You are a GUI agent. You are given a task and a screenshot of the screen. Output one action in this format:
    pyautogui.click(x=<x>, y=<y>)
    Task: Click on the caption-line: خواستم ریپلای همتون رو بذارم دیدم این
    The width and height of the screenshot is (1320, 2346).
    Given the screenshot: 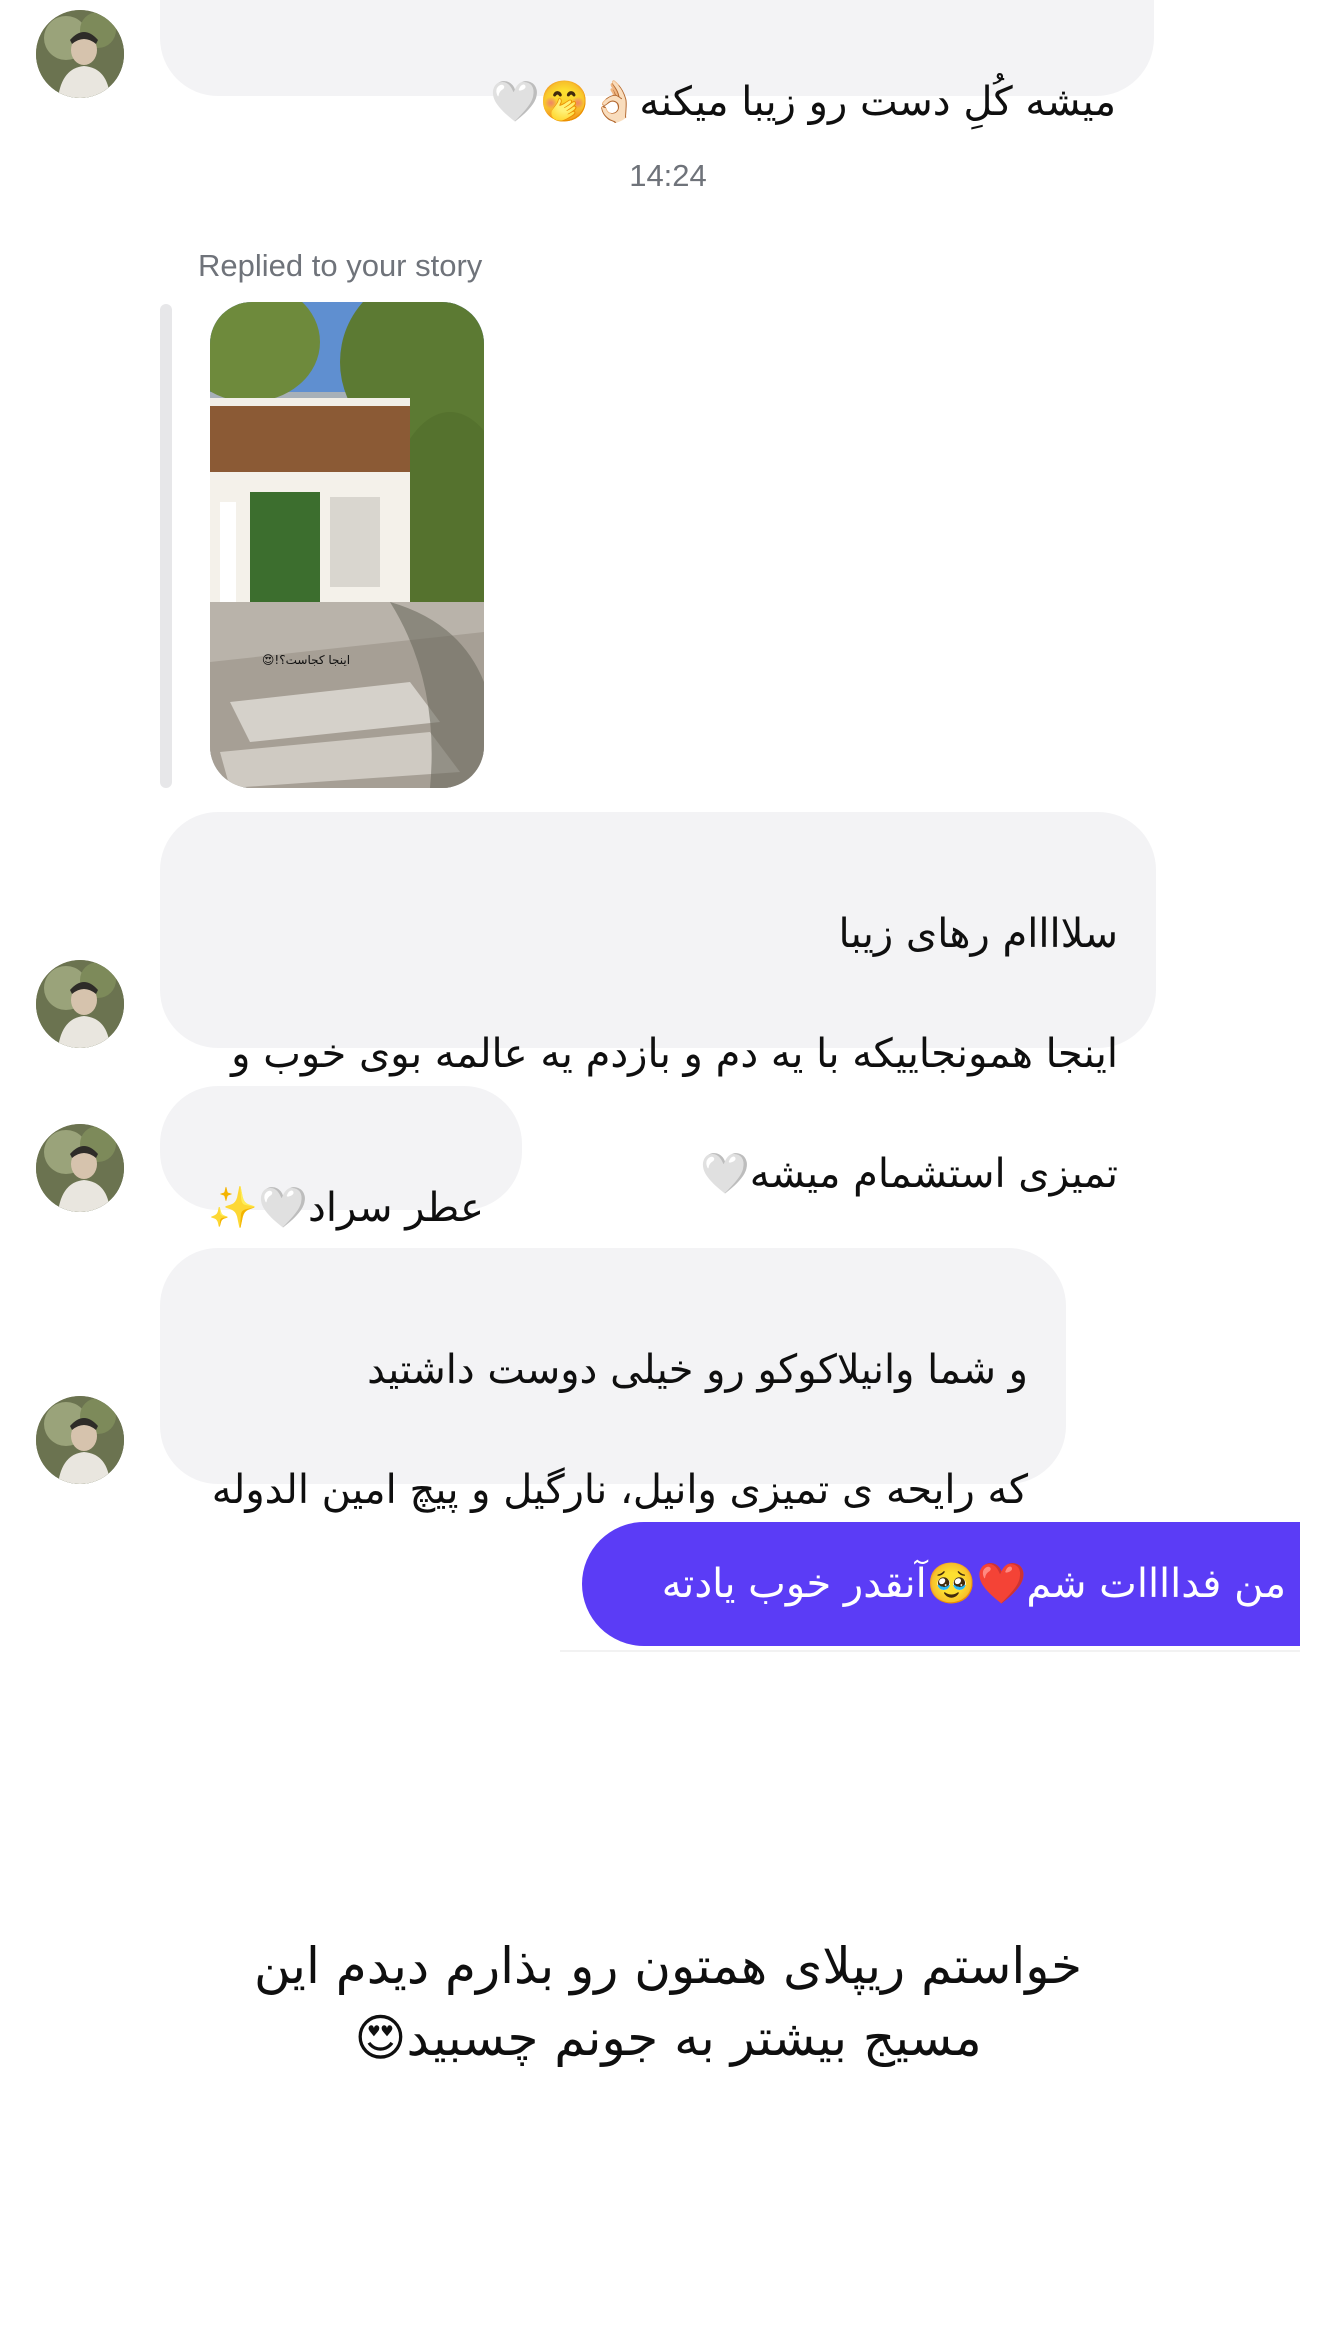 What is the action you would take?
    pyautogui.click(x=668, y=1966)
    